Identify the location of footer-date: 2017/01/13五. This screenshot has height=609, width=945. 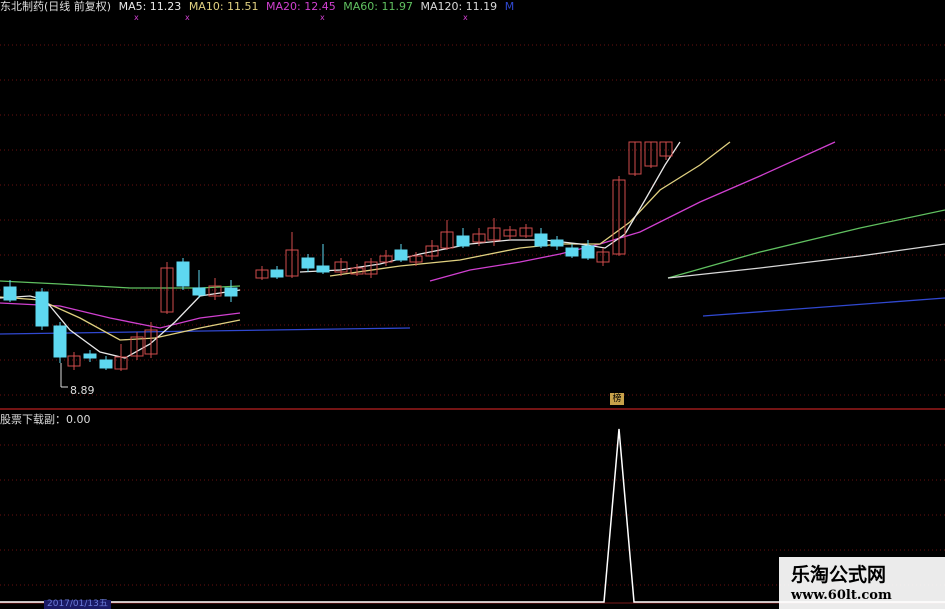
(77, 604).